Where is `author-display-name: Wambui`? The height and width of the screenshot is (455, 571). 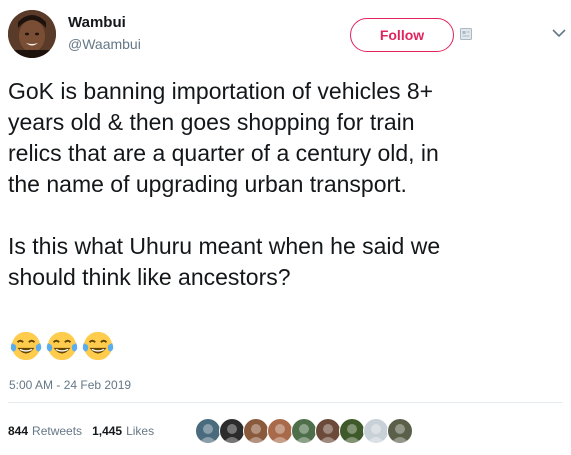
author-display-name: Wambui is located at coordinates (97, 22).